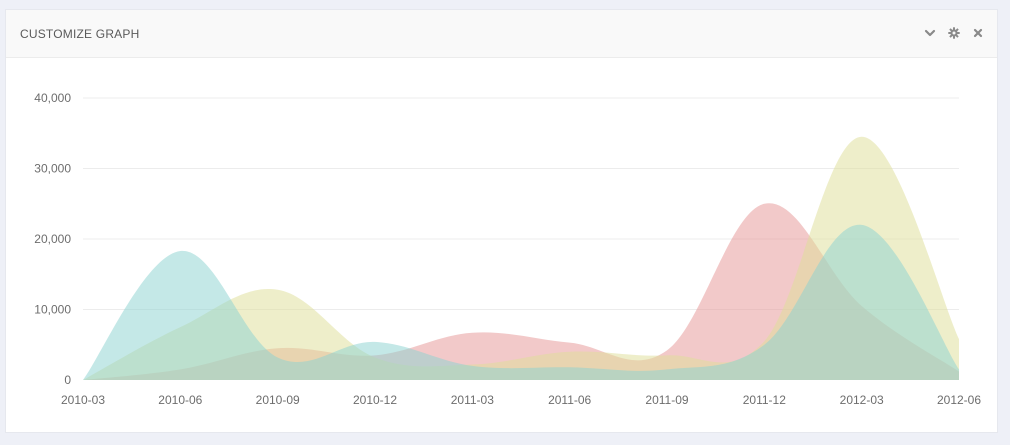 This screenshot has height=445, width=1010. I want to click on y-tick-label: 40,000, so click(52, 98).